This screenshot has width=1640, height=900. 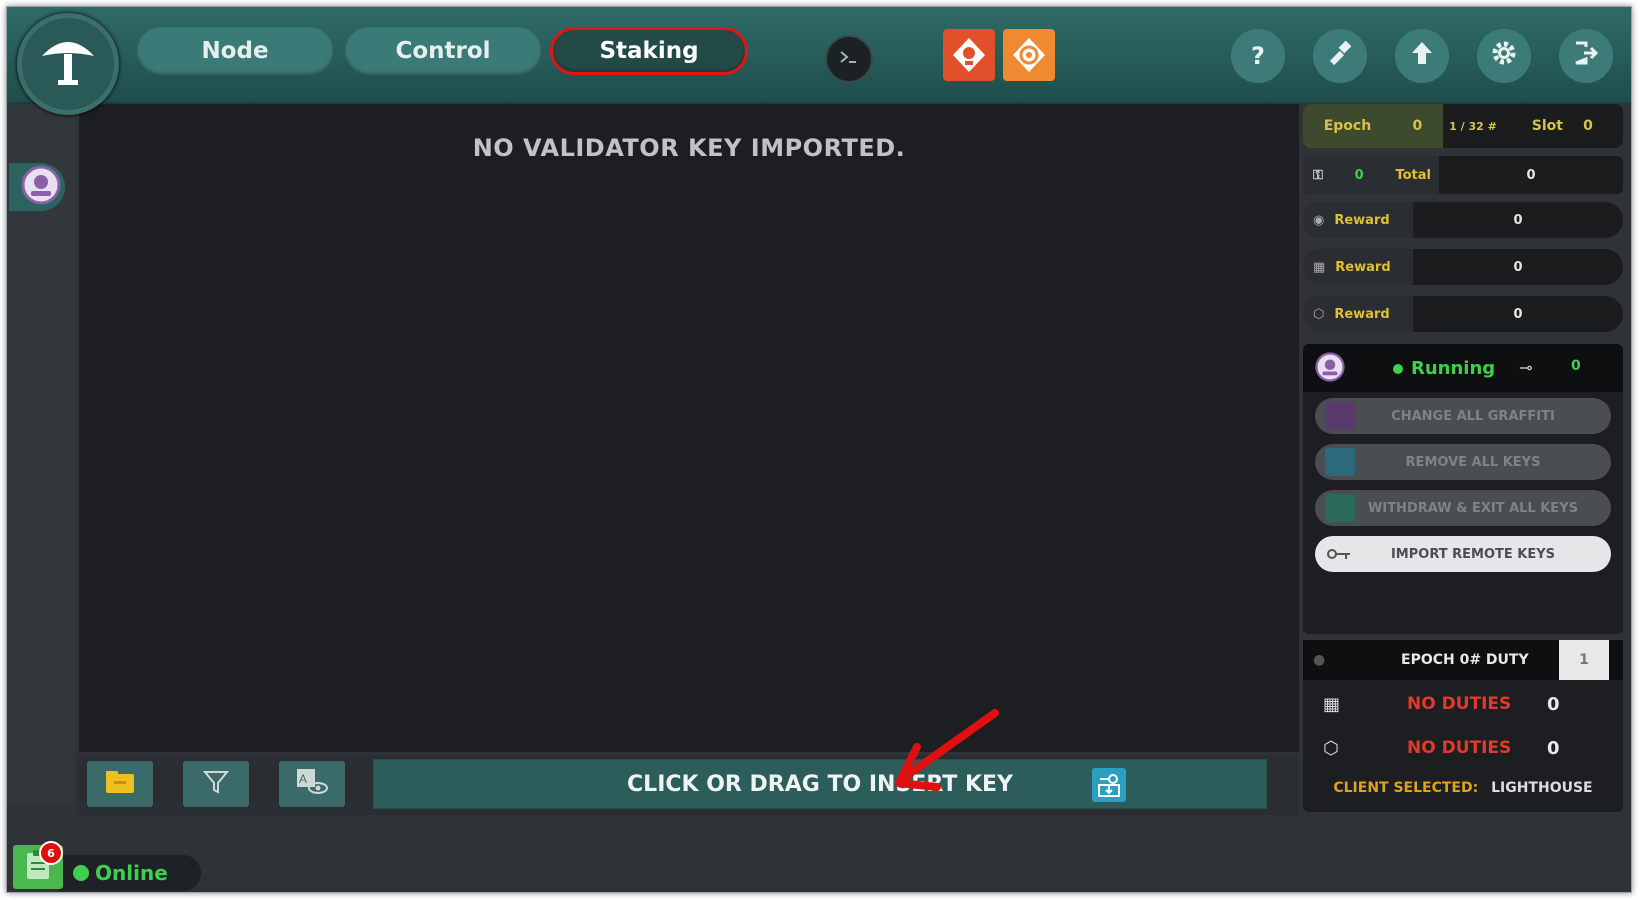 What do you see at coordinates (1473, 554) in the screenshot?
I see `action-label: IMPORT REMOTE KEYS` at bounding box center [1473, 554].